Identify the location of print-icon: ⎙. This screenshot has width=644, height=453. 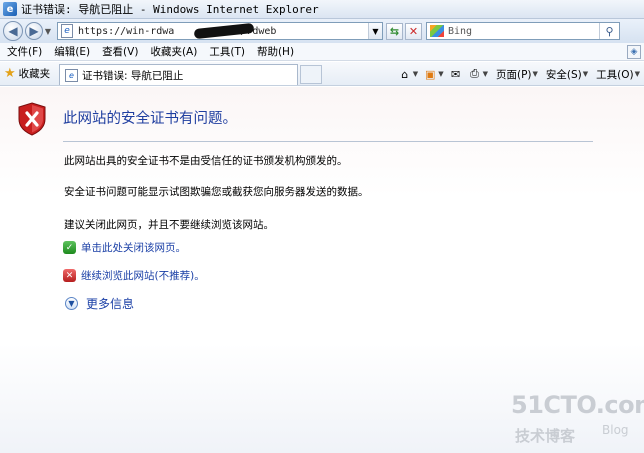
(475, 74).